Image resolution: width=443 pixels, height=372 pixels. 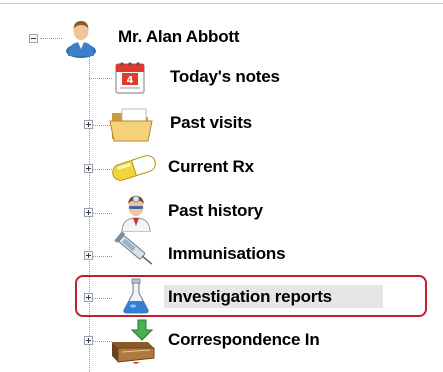 What do you see at coordinates (133, 248) in the screenshot?
I see `syringe-icon` at bounding box center [133, 248].